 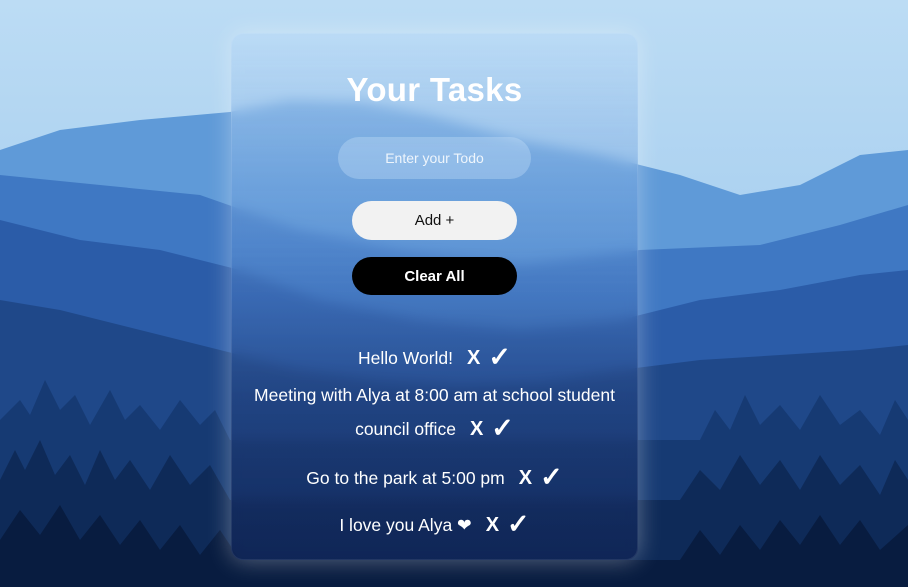 What do you see at coordinates (405, 478) in the screenshot?
I see `task-text: Go to the park at 5:00 pm` at bounding box center [405, 478].